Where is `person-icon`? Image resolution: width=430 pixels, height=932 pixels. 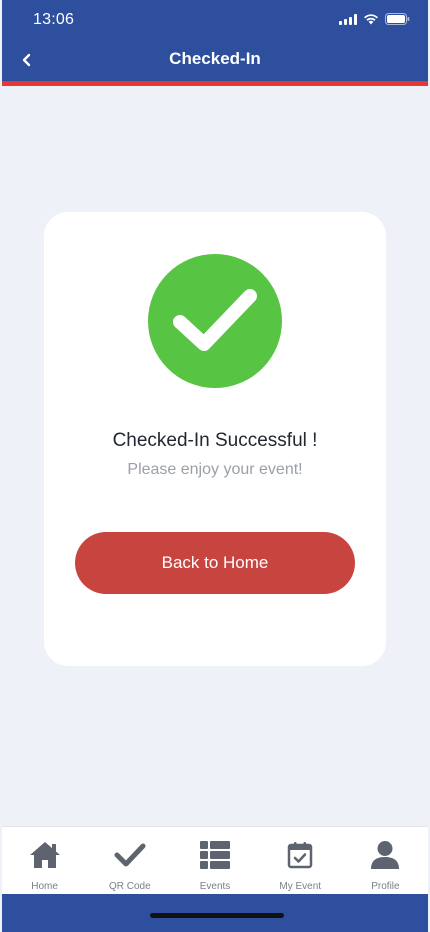 person-icon is located at coordinates (385, 855).